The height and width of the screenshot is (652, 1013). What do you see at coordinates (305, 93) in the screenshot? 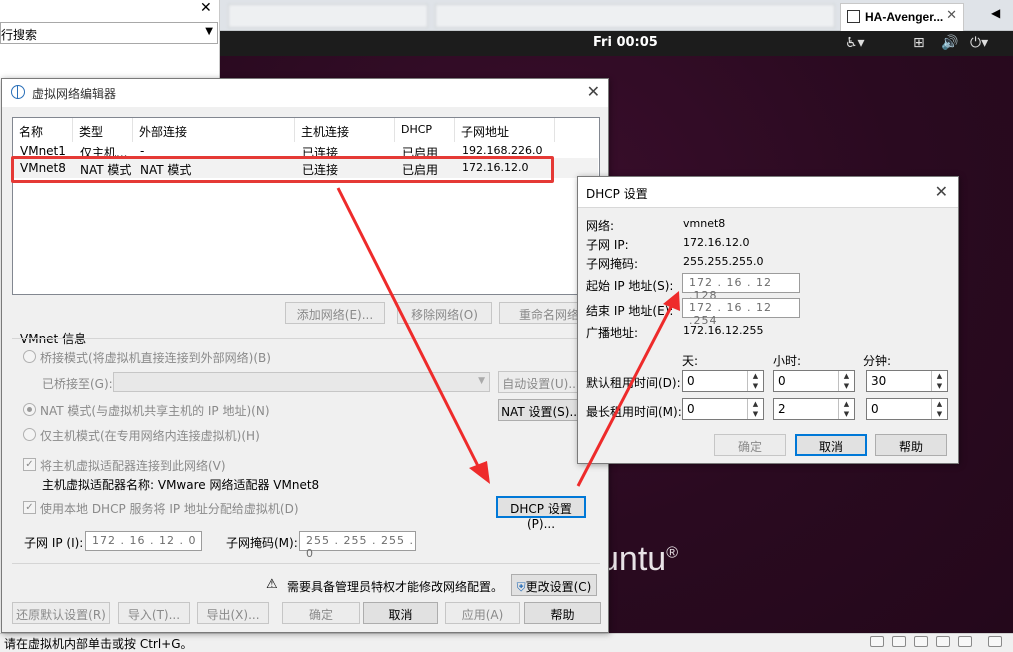
I see `vne-titlebar: 虚拟网络编辑器 ✕` at bounding box center [305, 93].